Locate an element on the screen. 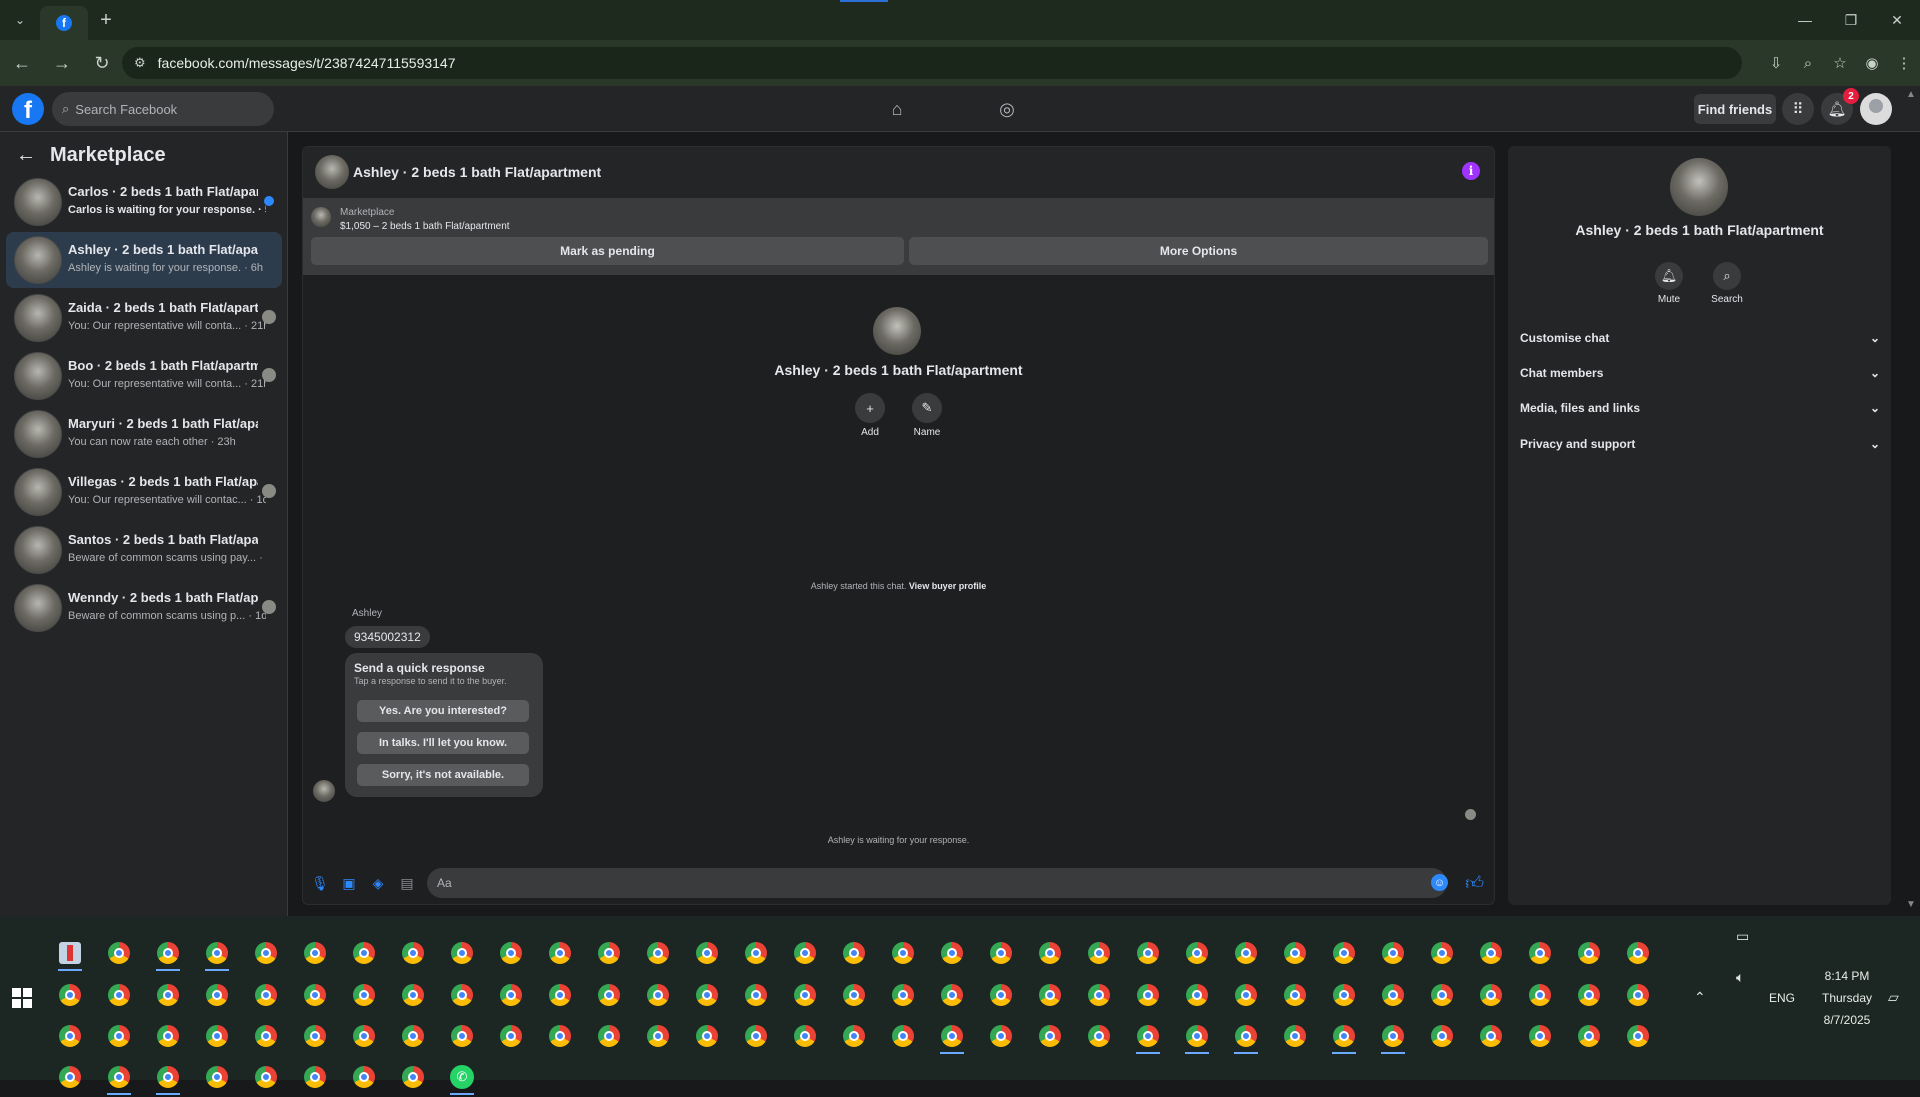 The width and height of the screenshot is (1920, 1097). bookmark-star-icon: ☆ is located at coordinates (1840, 63).